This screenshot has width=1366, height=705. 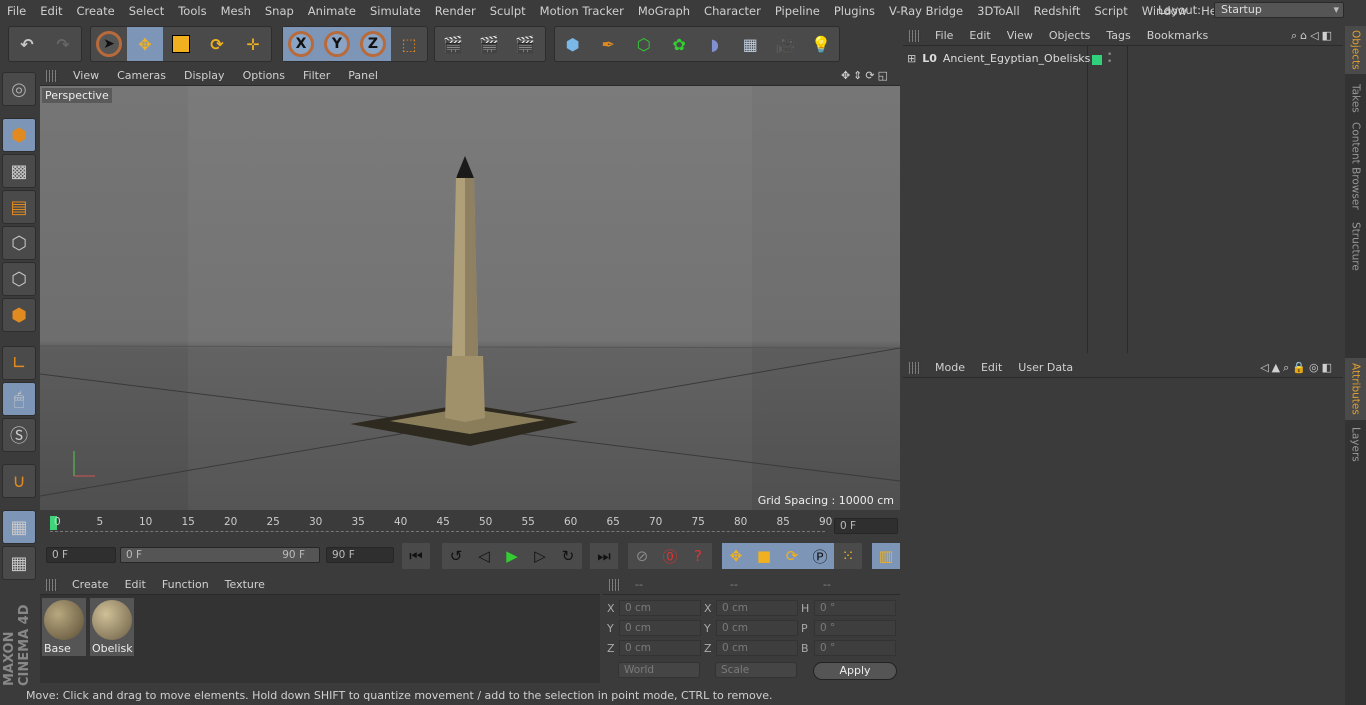 What do you see at coordinates (756, 670) in the screenshot?
I see `scale-mode-dropdown: Scale` at bounding box center [756, 670].